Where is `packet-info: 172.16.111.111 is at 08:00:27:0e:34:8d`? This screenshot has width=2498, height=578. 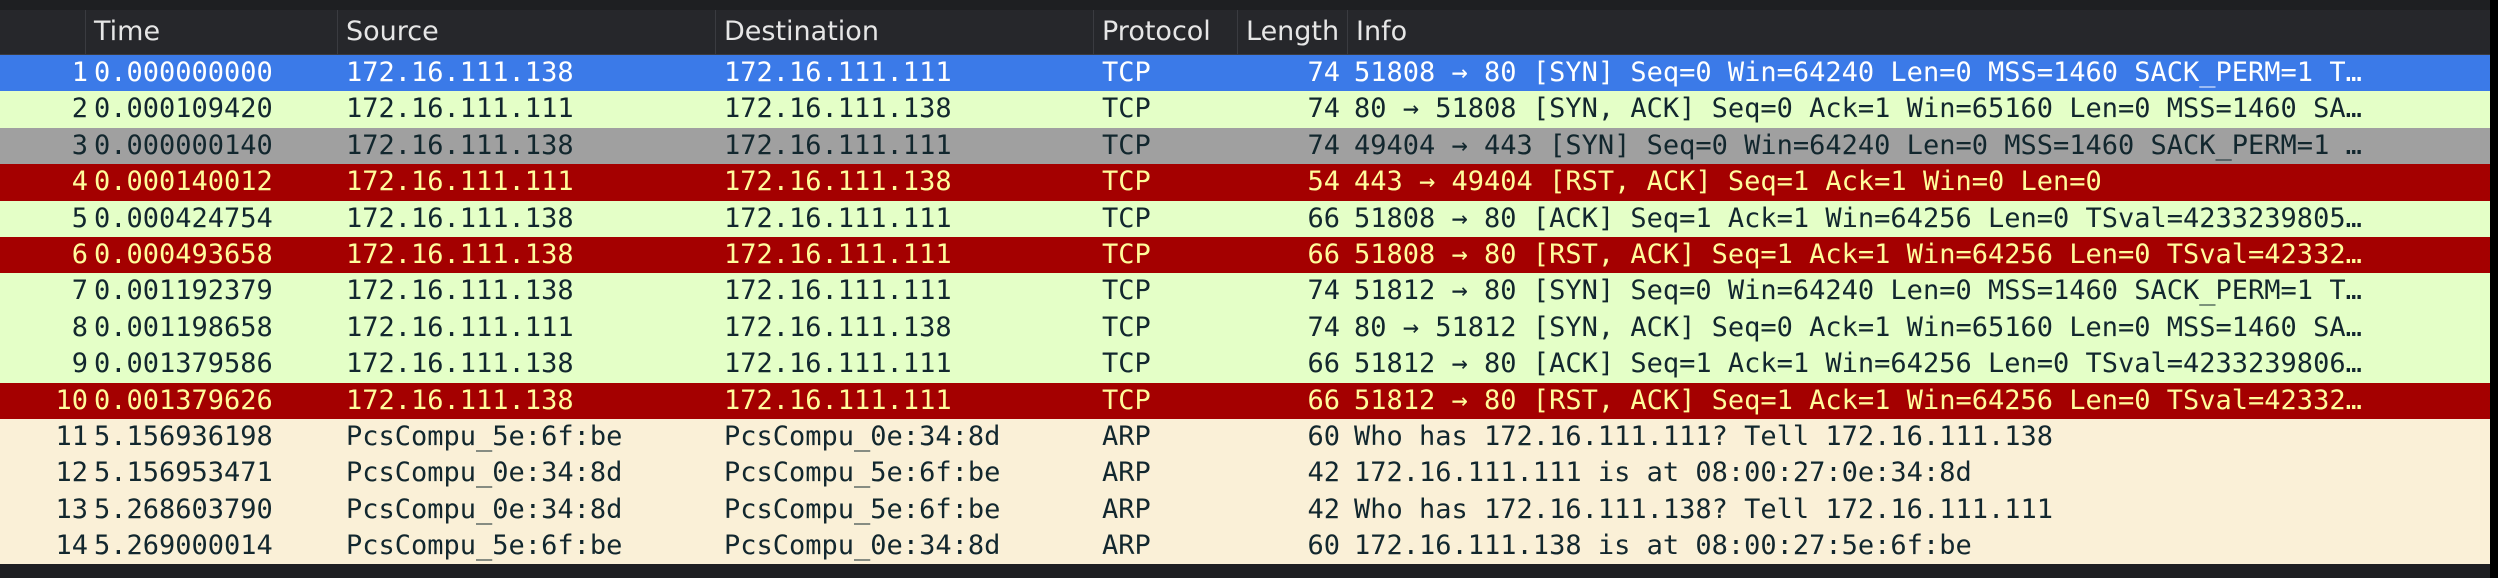 packet-info: 172.16.111.111 is at 08:00:27:0e:34:8d is located at coordinates (1663, 473).